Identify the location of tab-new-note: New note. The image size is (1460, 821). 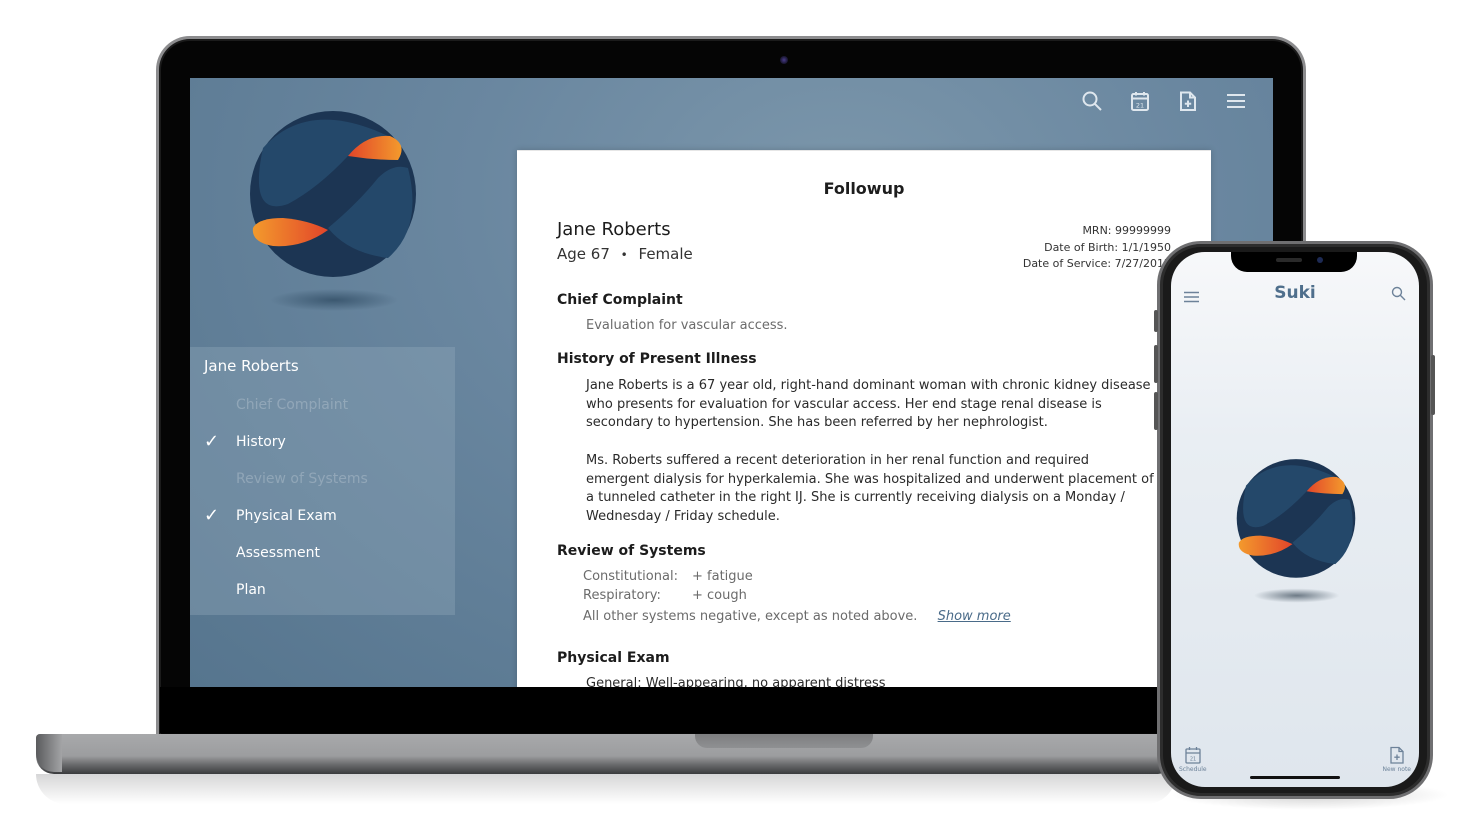
(1396, 759).